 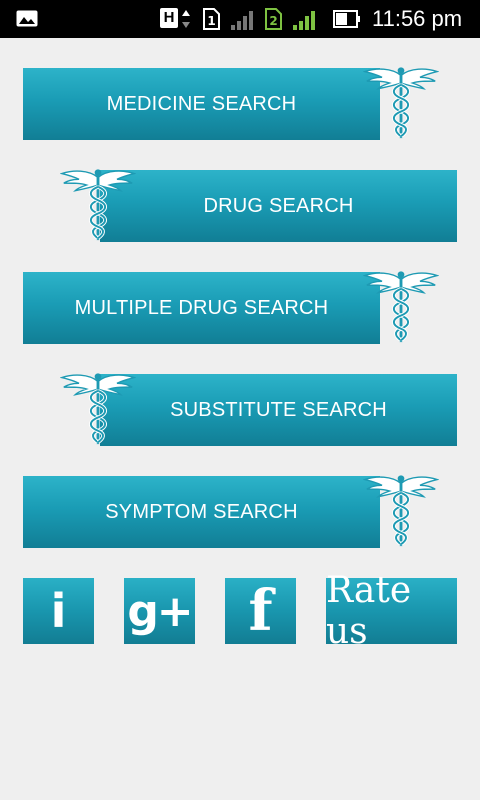 What do you see at coordinates (27, 18) in the screenshot?
I see `gallery-icon` at bounding box center [27, 18].